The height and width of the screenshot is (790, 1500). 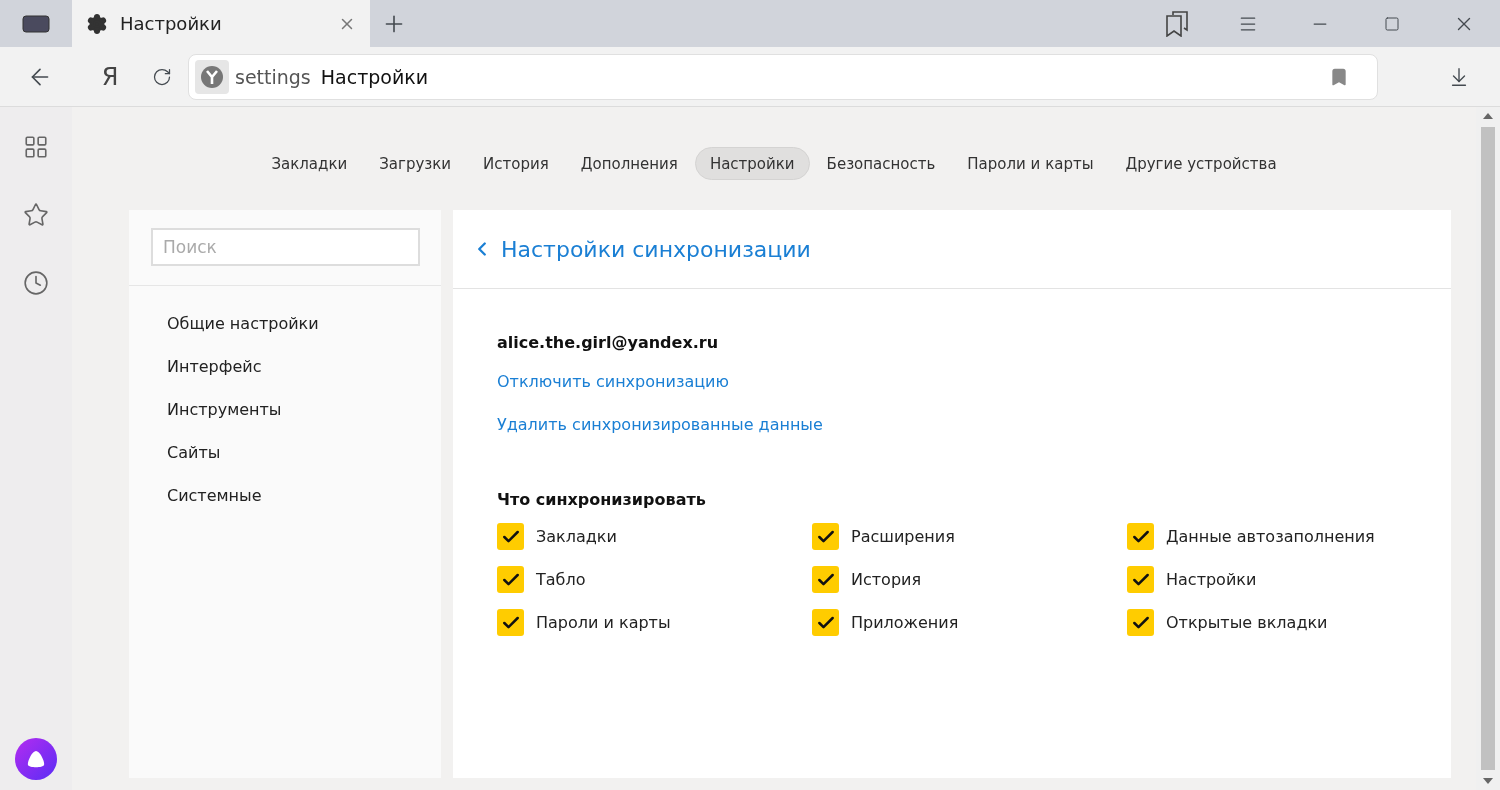 What do you see at coordinates (214, 366) in the screenshot?
I see `sidebar-item: Интерфейс` at bounding box center [214, 366].